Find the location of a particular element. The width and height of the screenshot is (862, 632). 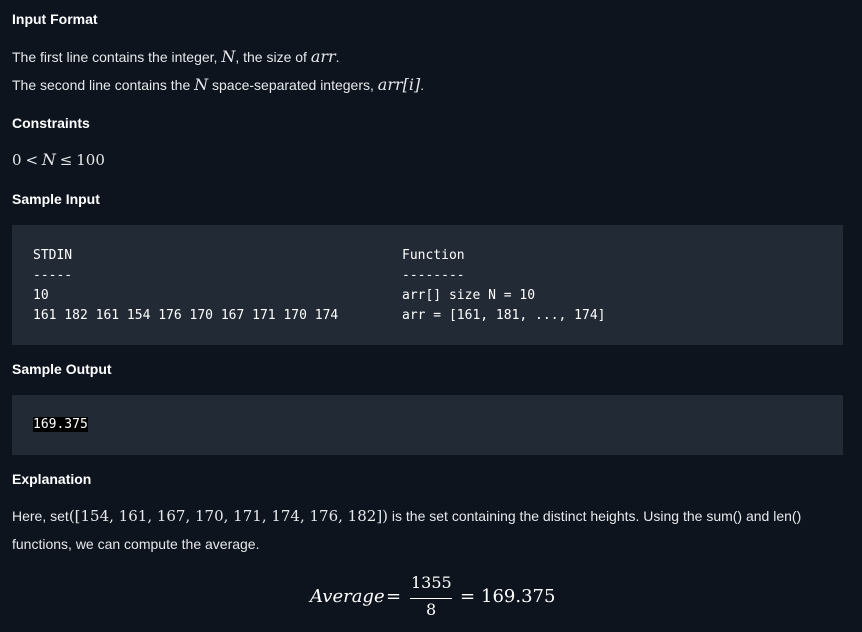

constraint-formula: 0 < N ≤ 100 is located at coordinates (58, 159).